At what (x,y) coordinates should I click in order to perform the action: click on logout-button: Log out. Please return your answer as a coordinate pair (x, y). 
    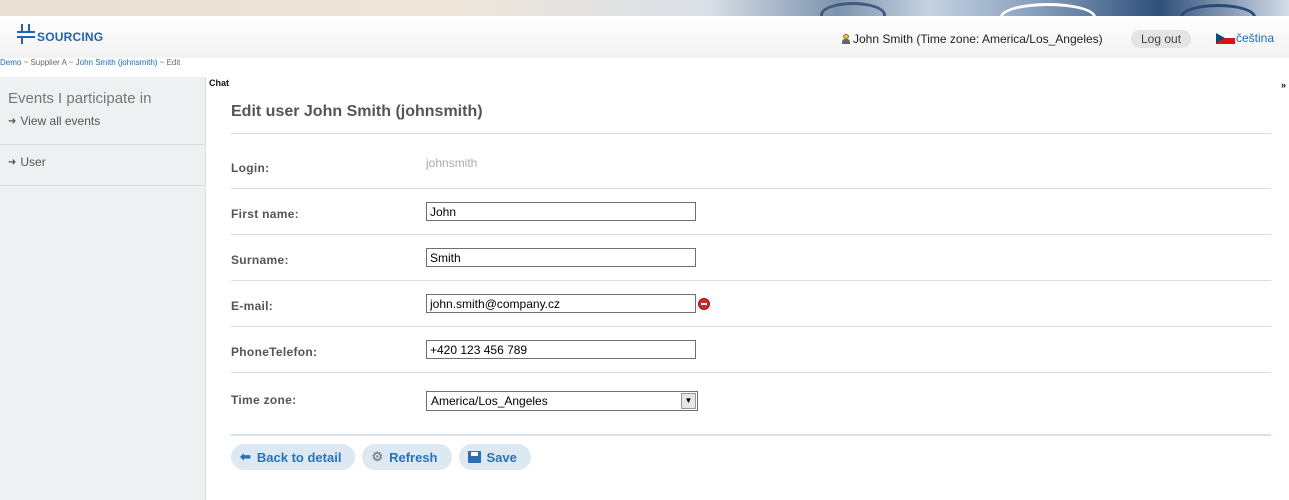
    Looking at the image, I should click on (1161, 39).